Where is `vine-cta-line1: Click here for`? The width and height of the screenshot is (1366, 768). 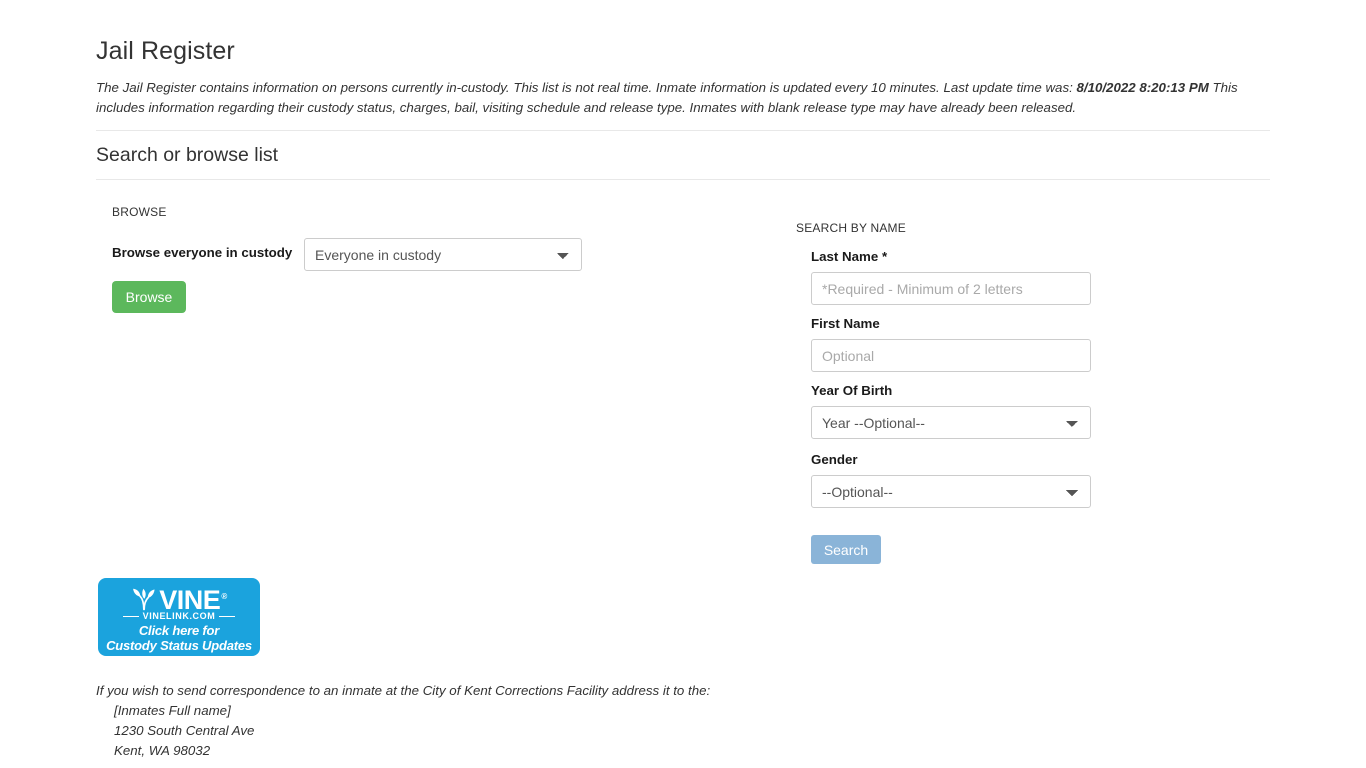
vine-cta-line1: Click here for is located at coordinates (179, 630).